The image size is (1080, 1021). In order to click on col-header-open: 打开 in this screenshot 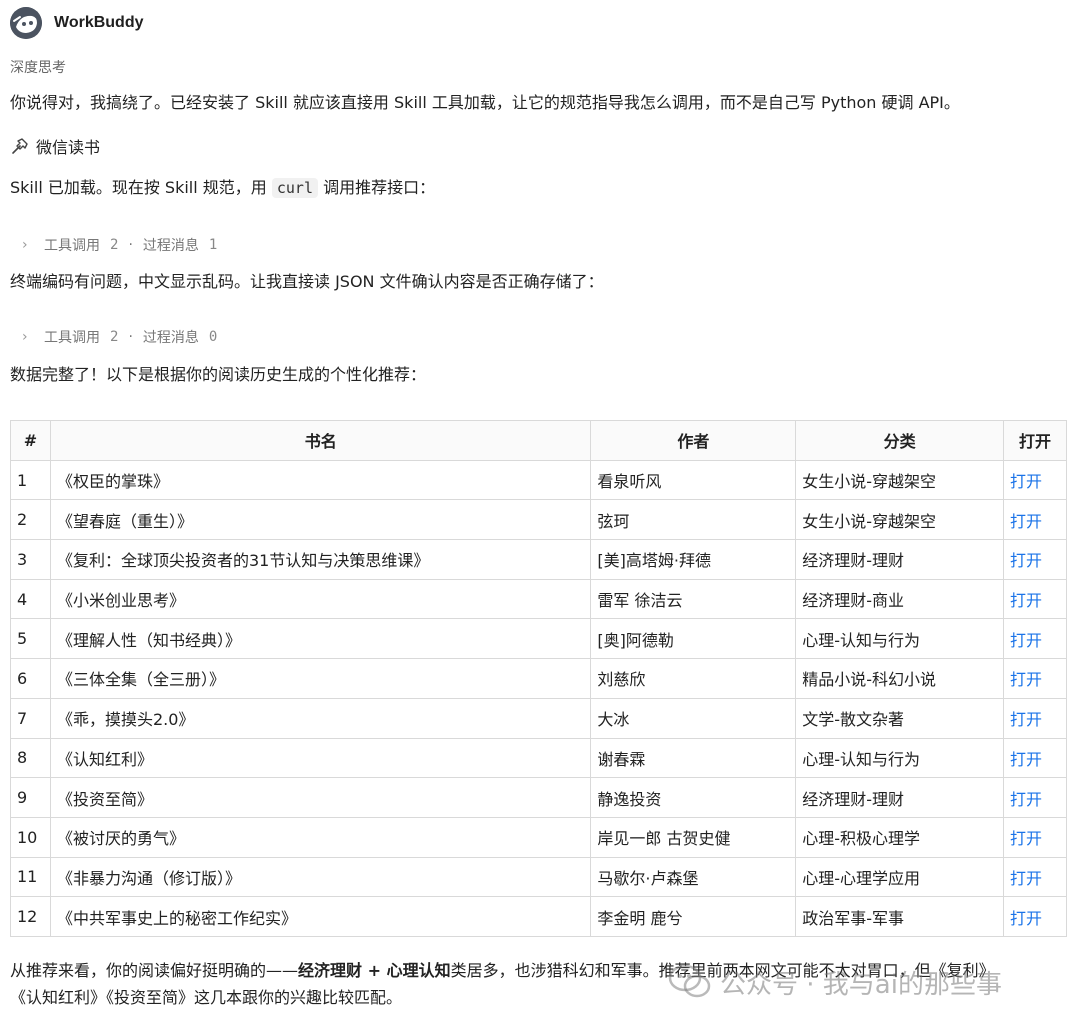, I will do `click(1035, 440)`.